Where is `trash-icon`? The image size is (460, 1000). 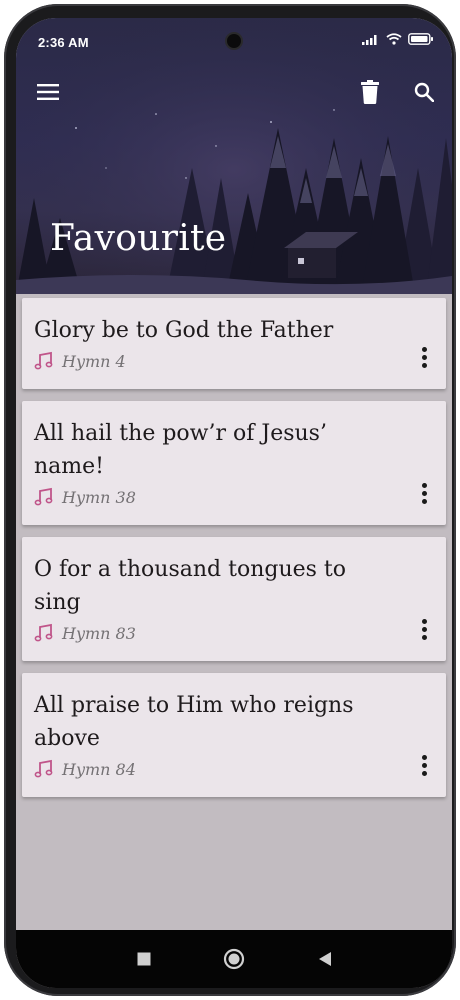 trash-icon is located at coordinates (370, 92).